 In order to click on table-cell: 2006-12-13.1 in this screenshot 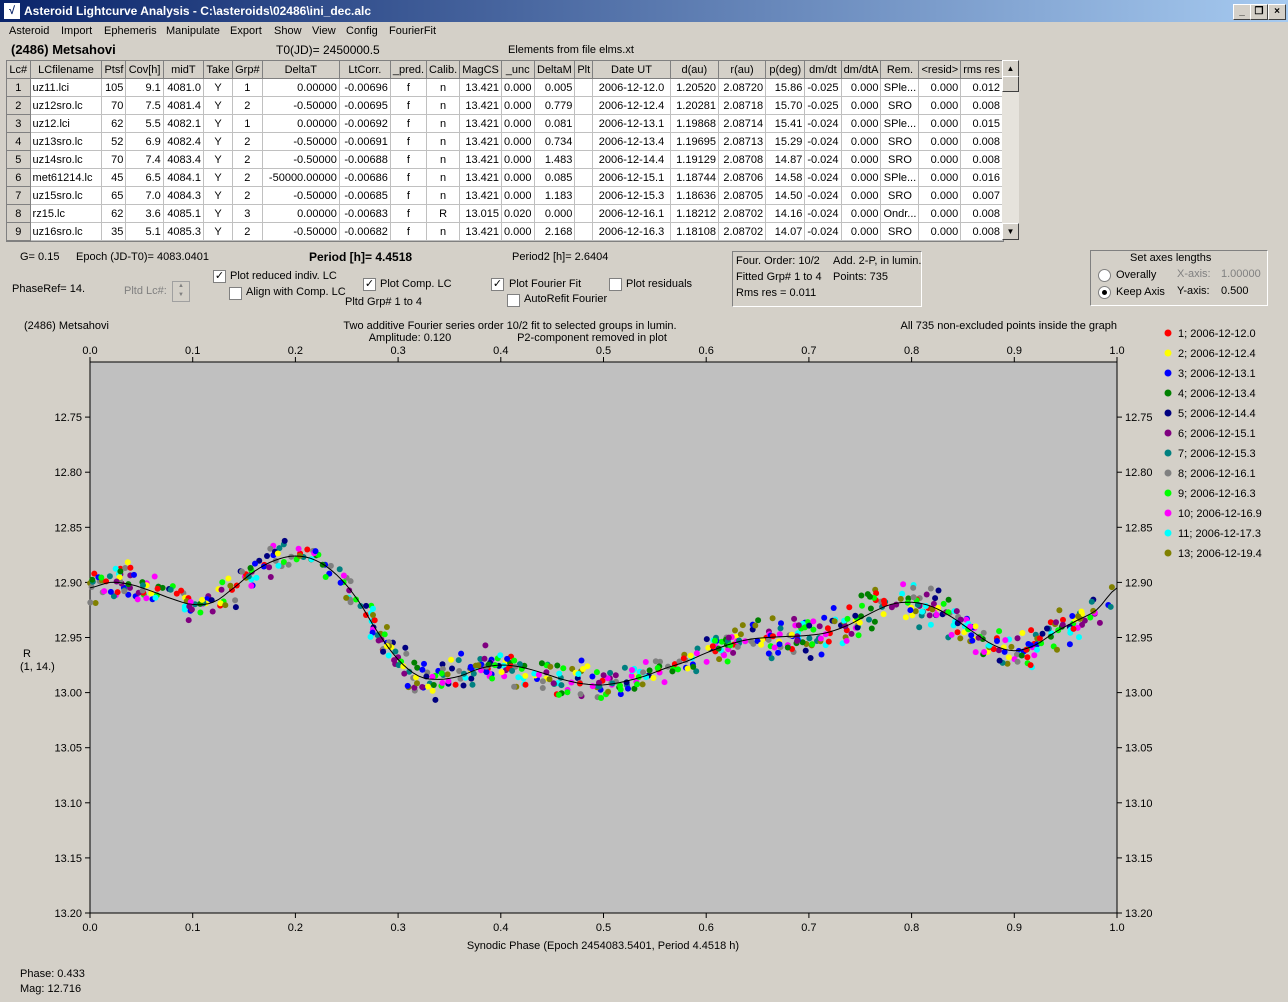, I will do `click(631, 123)`.